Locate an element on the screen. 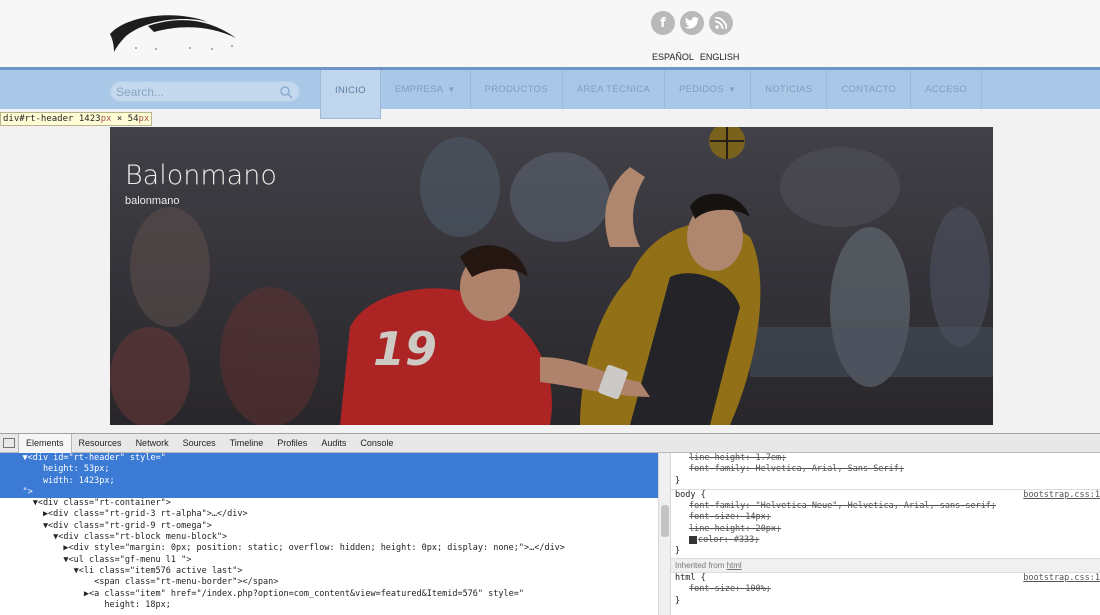  menu-item-pedidos: PEDIDOS ▼ is located at coordinates (708, 89).